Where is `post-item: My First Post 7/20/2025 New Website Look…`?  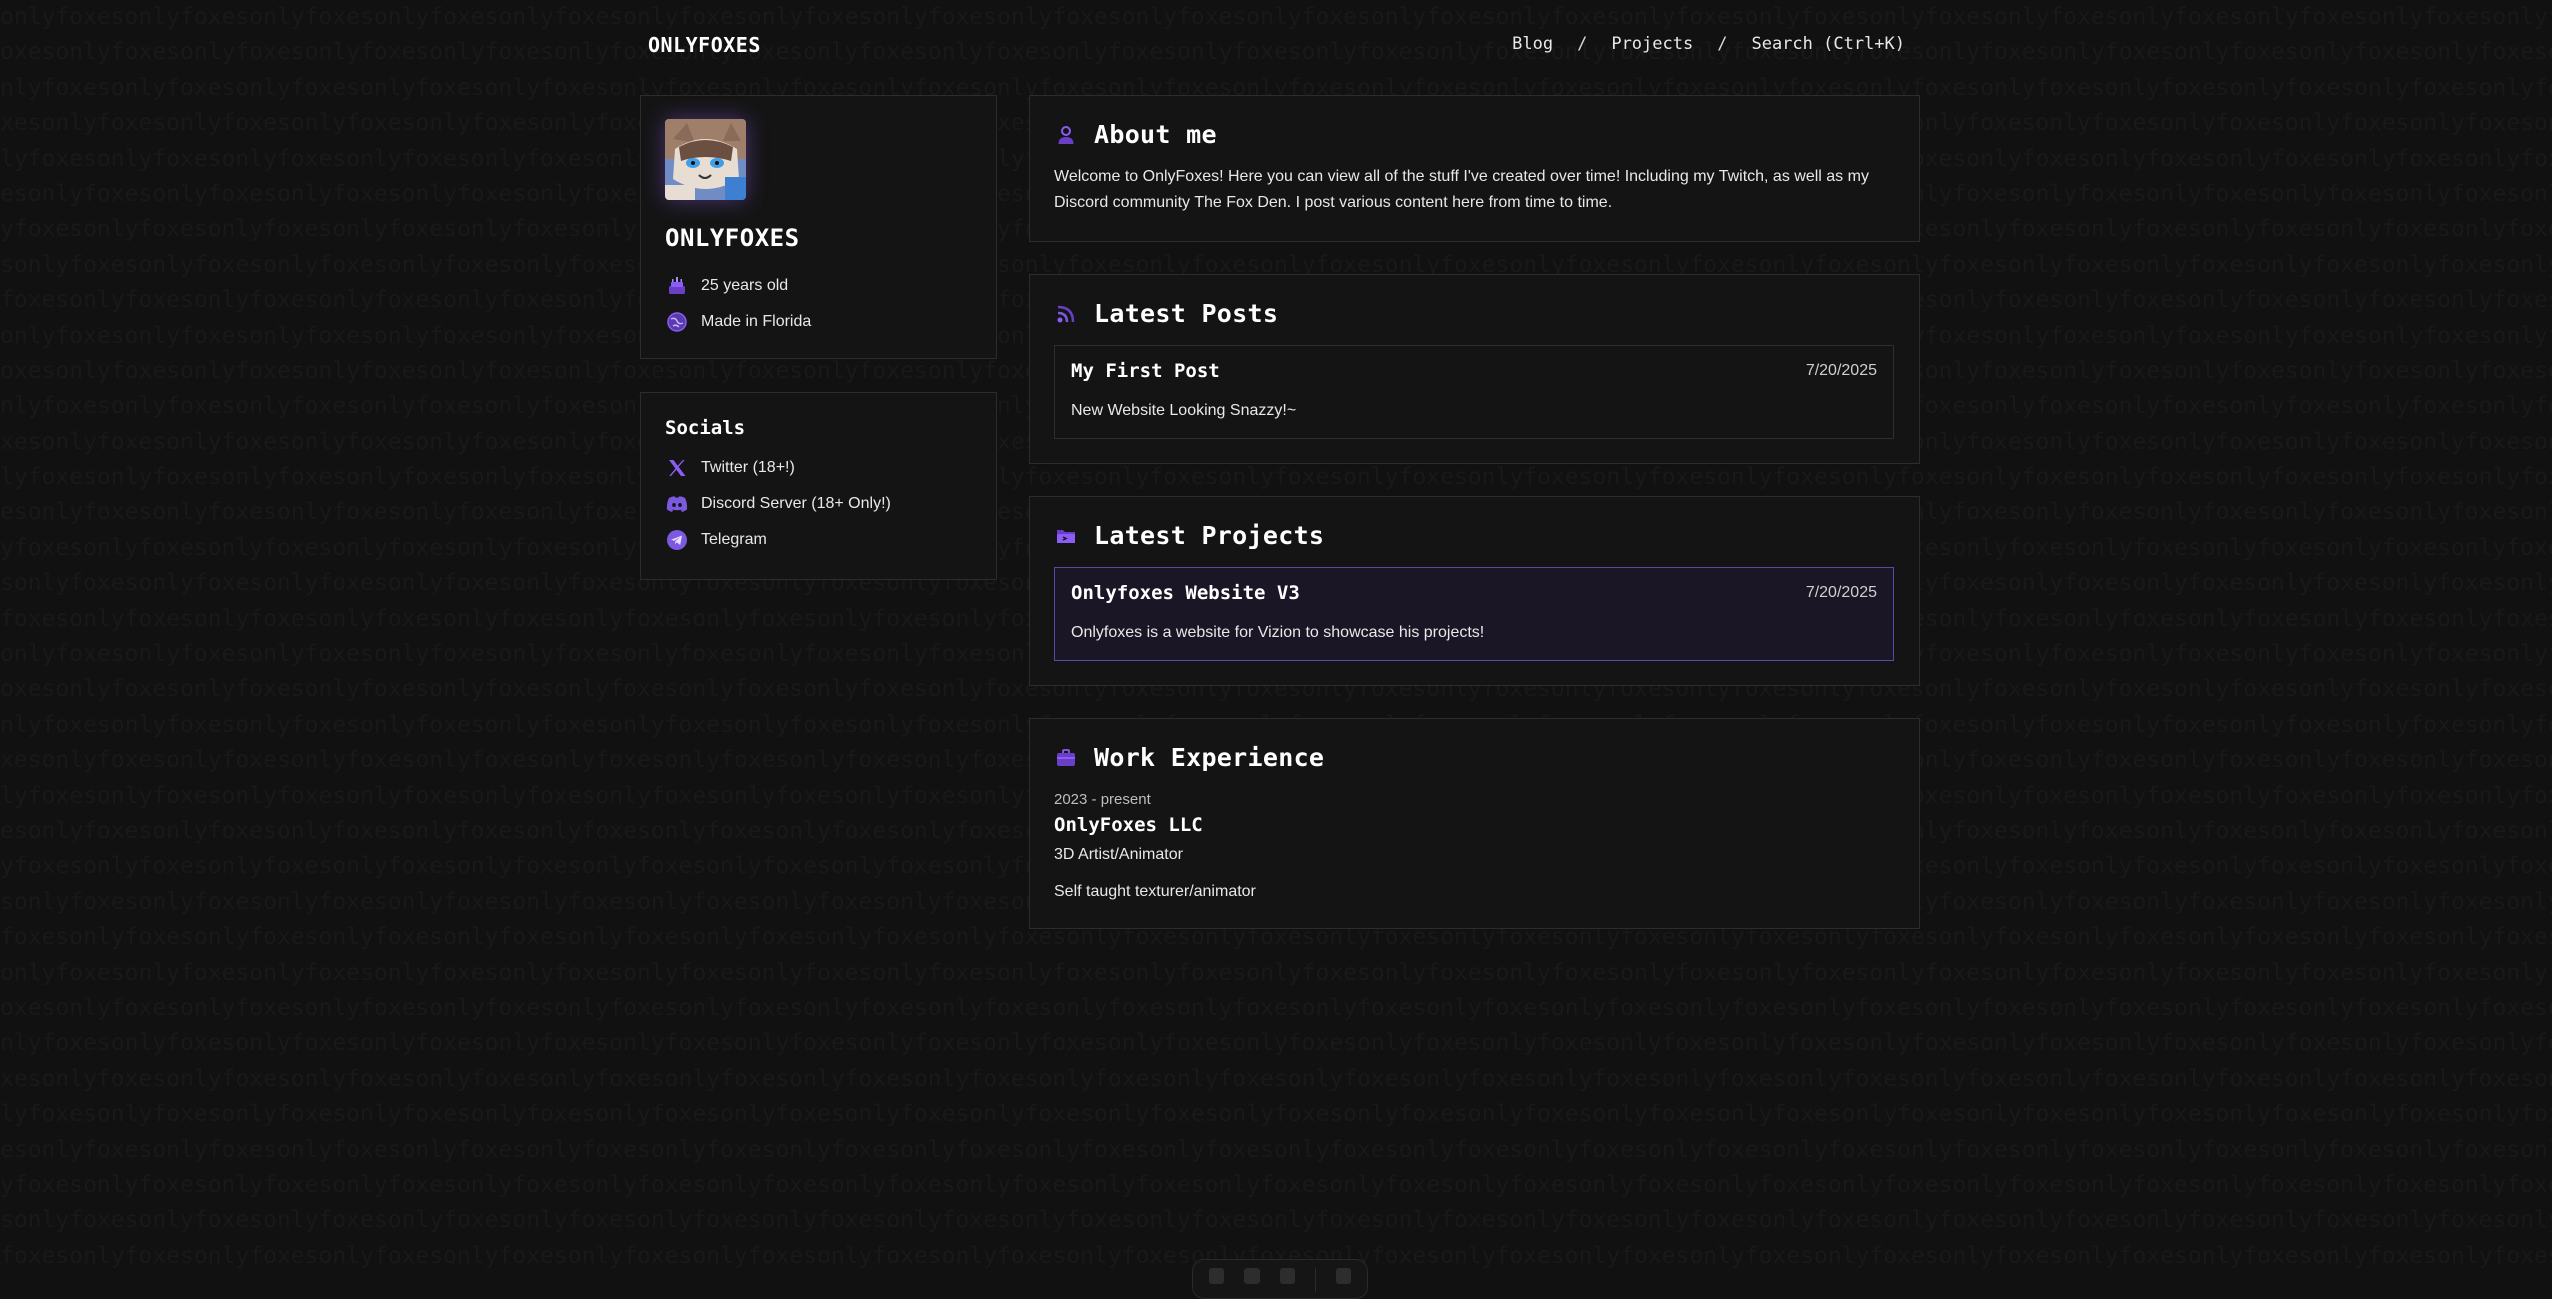 post-item: My First Post 7/20/2025 New Website Look… is located at coordinates (1474, 392).